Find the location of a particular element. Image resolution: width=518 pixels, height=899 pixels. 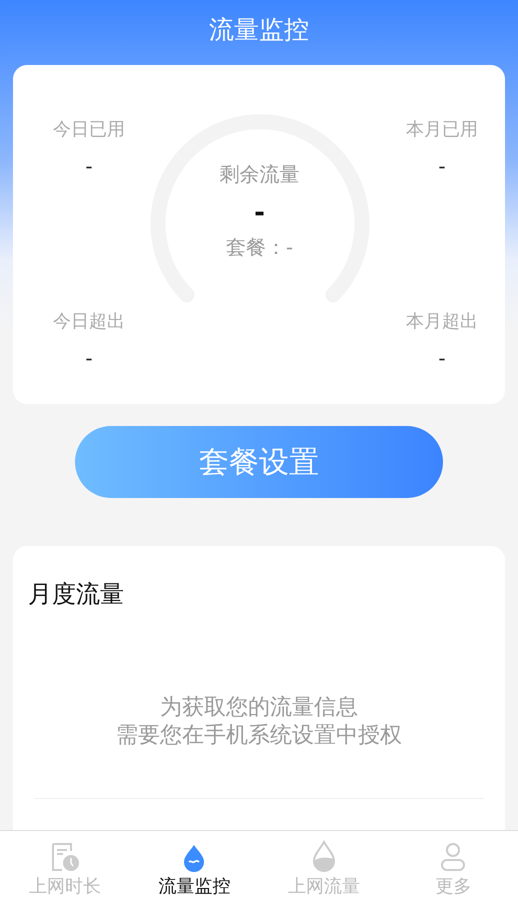

gauge-label: 剩余流量 is located at coordinates (260, 174).